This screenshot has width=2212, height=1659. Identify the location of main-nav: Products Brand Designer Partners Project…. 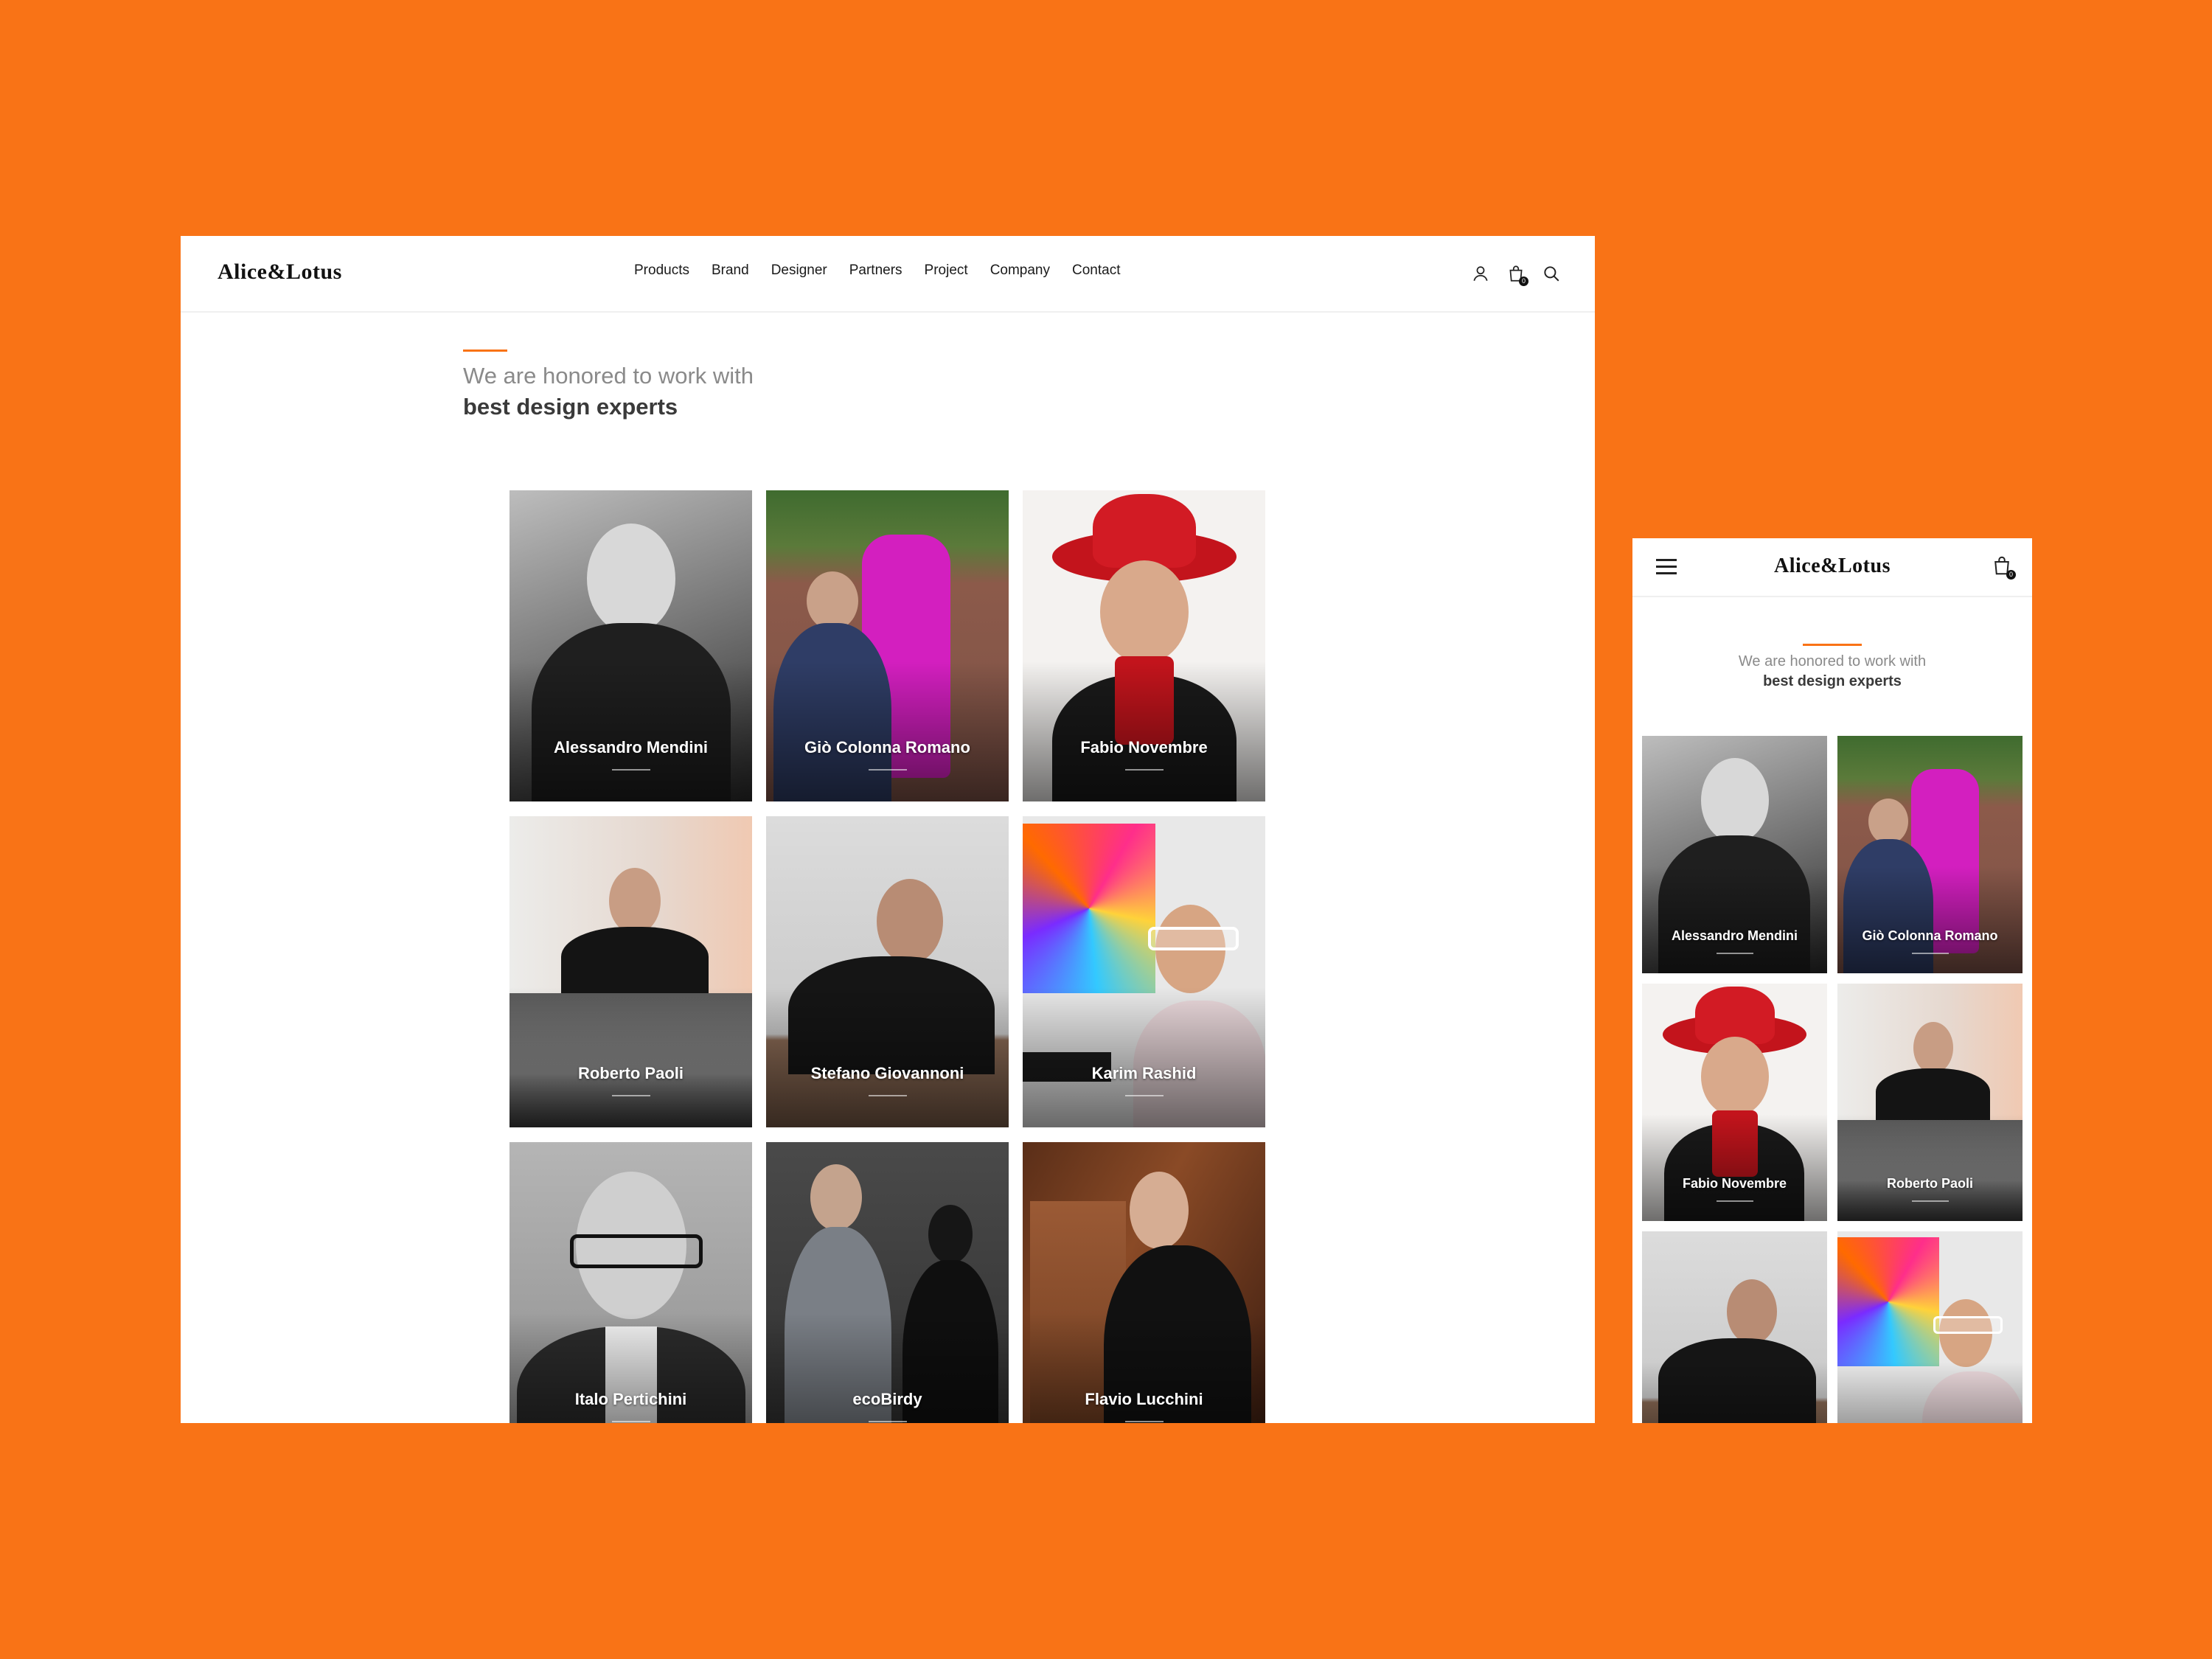
(877, 270).